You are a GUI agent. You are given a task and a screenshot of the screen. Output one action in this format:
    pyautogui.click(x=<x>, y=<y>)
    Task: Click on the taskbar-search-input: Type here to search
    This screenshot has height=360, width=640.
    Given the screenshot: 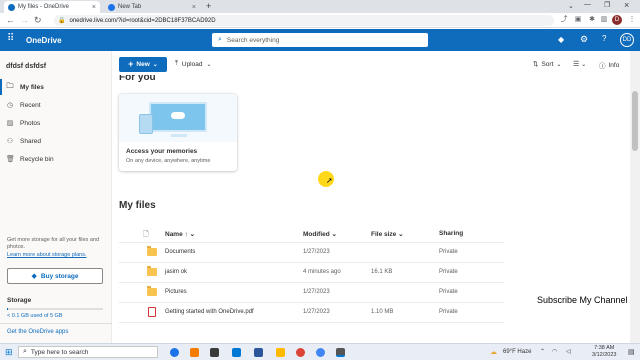 What is the action you would take?
    pyautogui.click(x=59, y=352)
    